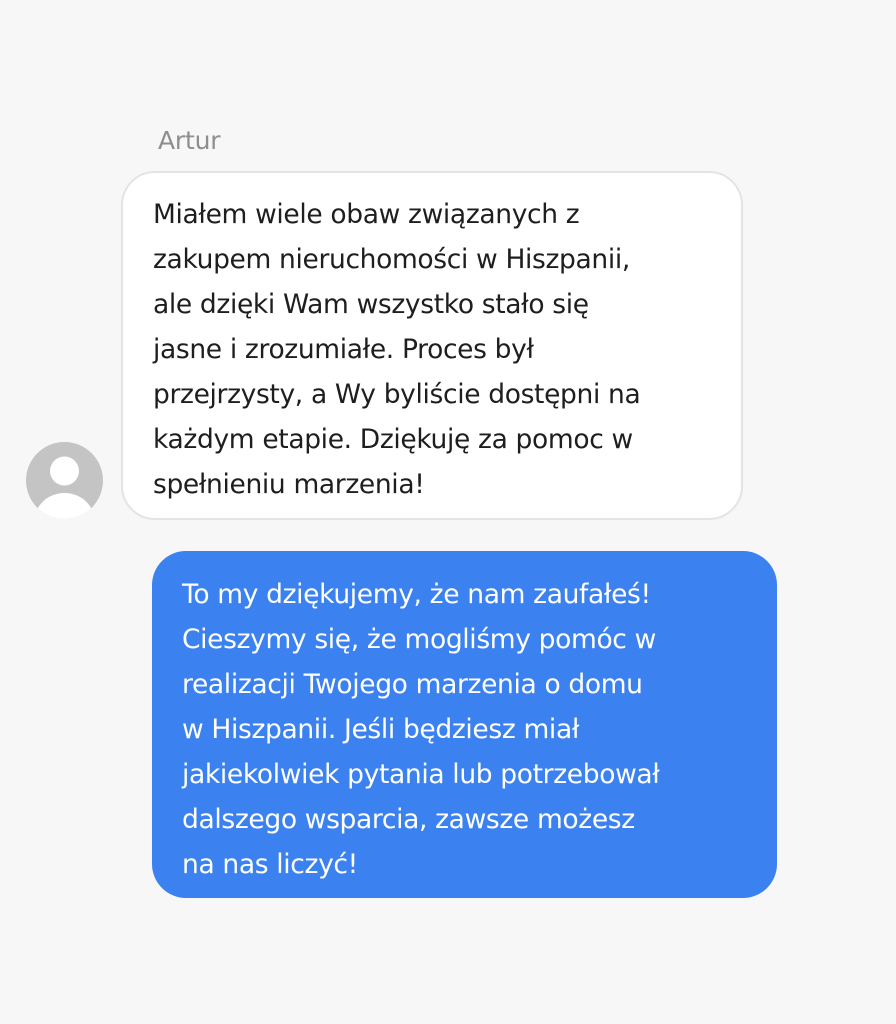 The height and width of the screenshot is (1024, 896). What do you see at coordinates (64, 487) in the screenshot?
I see `default-user-silhouette-icon` at bounding box center [64, 487].